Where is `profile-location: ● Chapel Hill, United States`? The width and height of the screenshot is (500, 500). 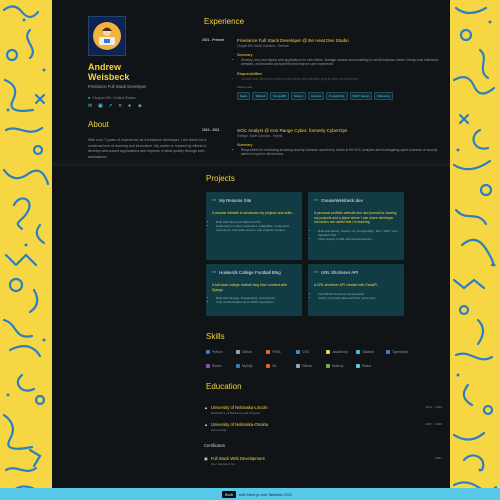 profile-location: ● Chapel Hill, United States is located at coordinates (112, 97).